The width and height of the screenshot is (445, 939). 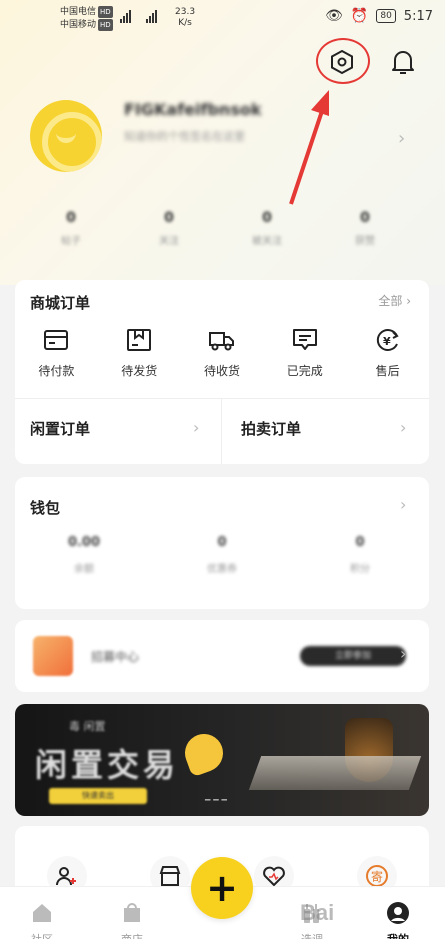 I want to click on carrier-2: 中国移动 HD, so click(x=86, y=25).